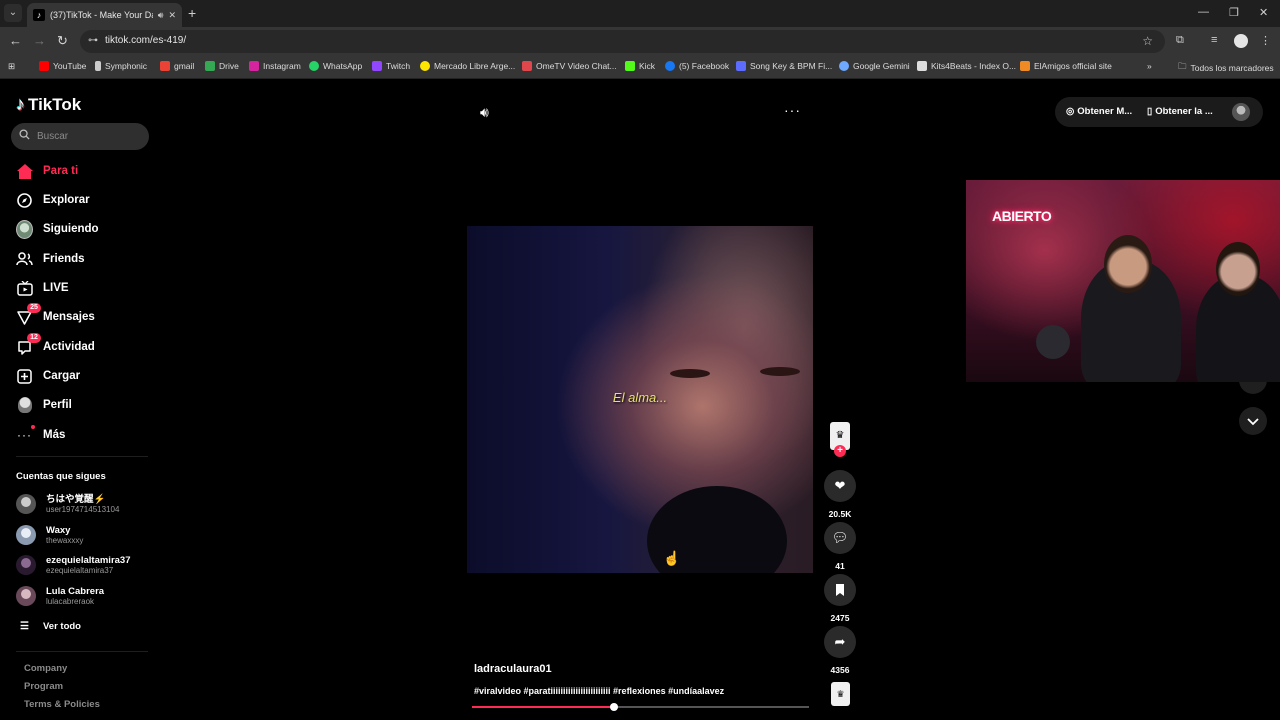 This screenshot has width=1280, height=720. Describe the element at coordinates (161, 15) in the screenshot. I see `speaker-icon: 🔊︎` at that location.